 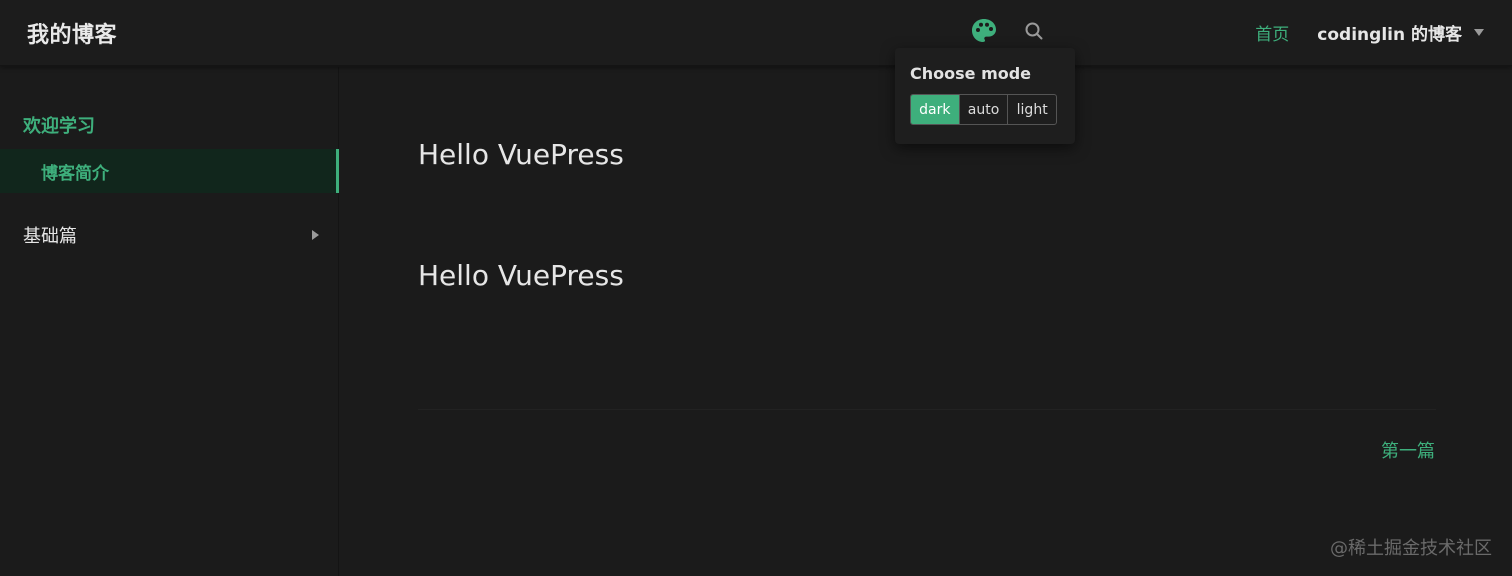 What do you see at coordinates (1479, 32) in the screenshot?
I see `chevron-down-icon` at bounding box center [1479, 32].